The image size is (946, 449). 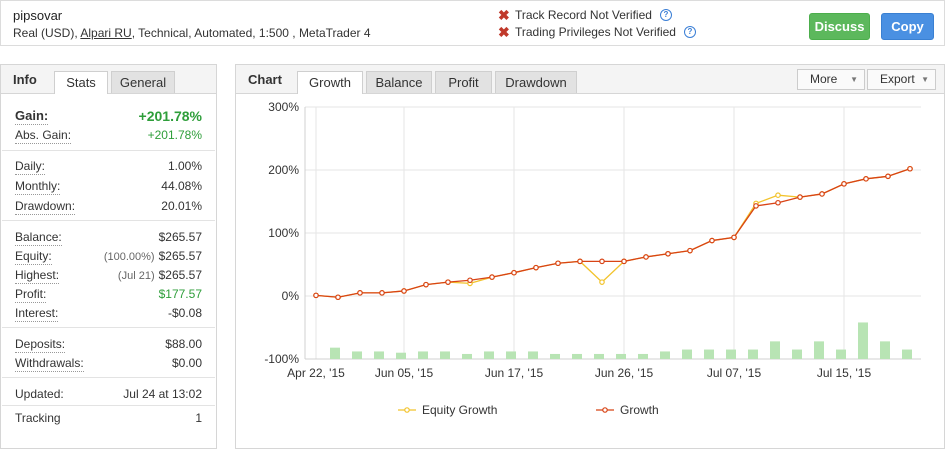 I want to click on equity-growth-point, so click(x=602, y=282).